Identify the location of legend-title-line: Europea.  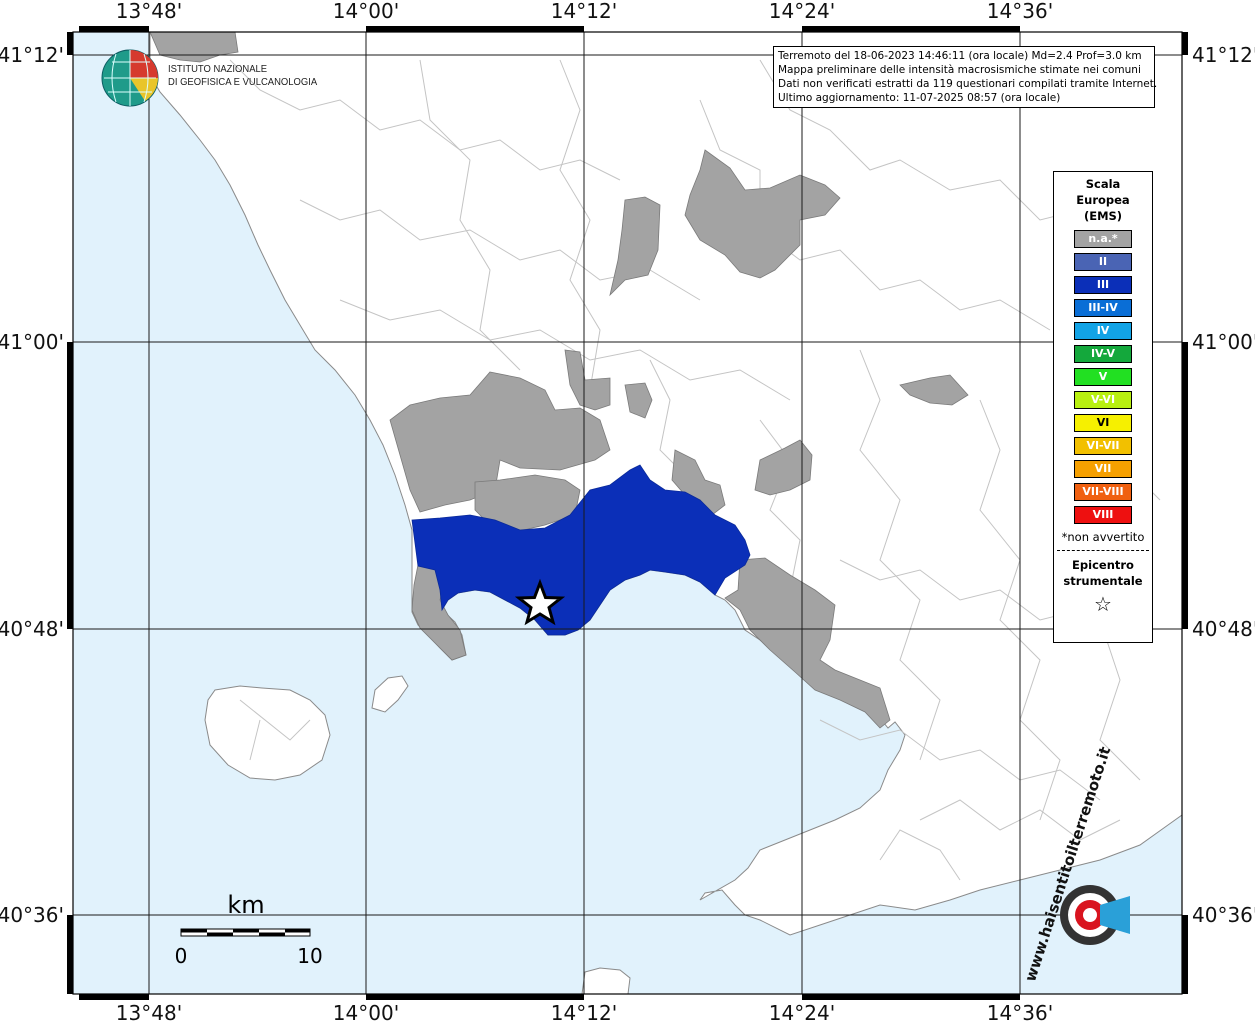
(1103, 200).